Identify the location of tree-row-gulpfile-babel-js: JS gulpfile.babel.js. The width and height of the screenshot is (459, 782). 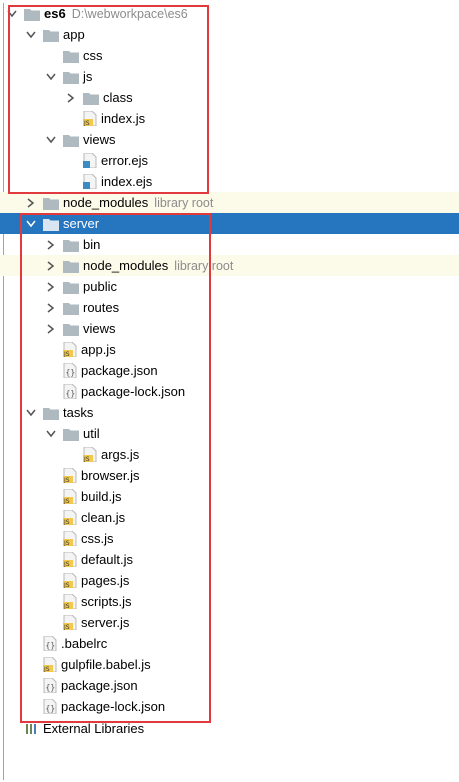
(229, 664).